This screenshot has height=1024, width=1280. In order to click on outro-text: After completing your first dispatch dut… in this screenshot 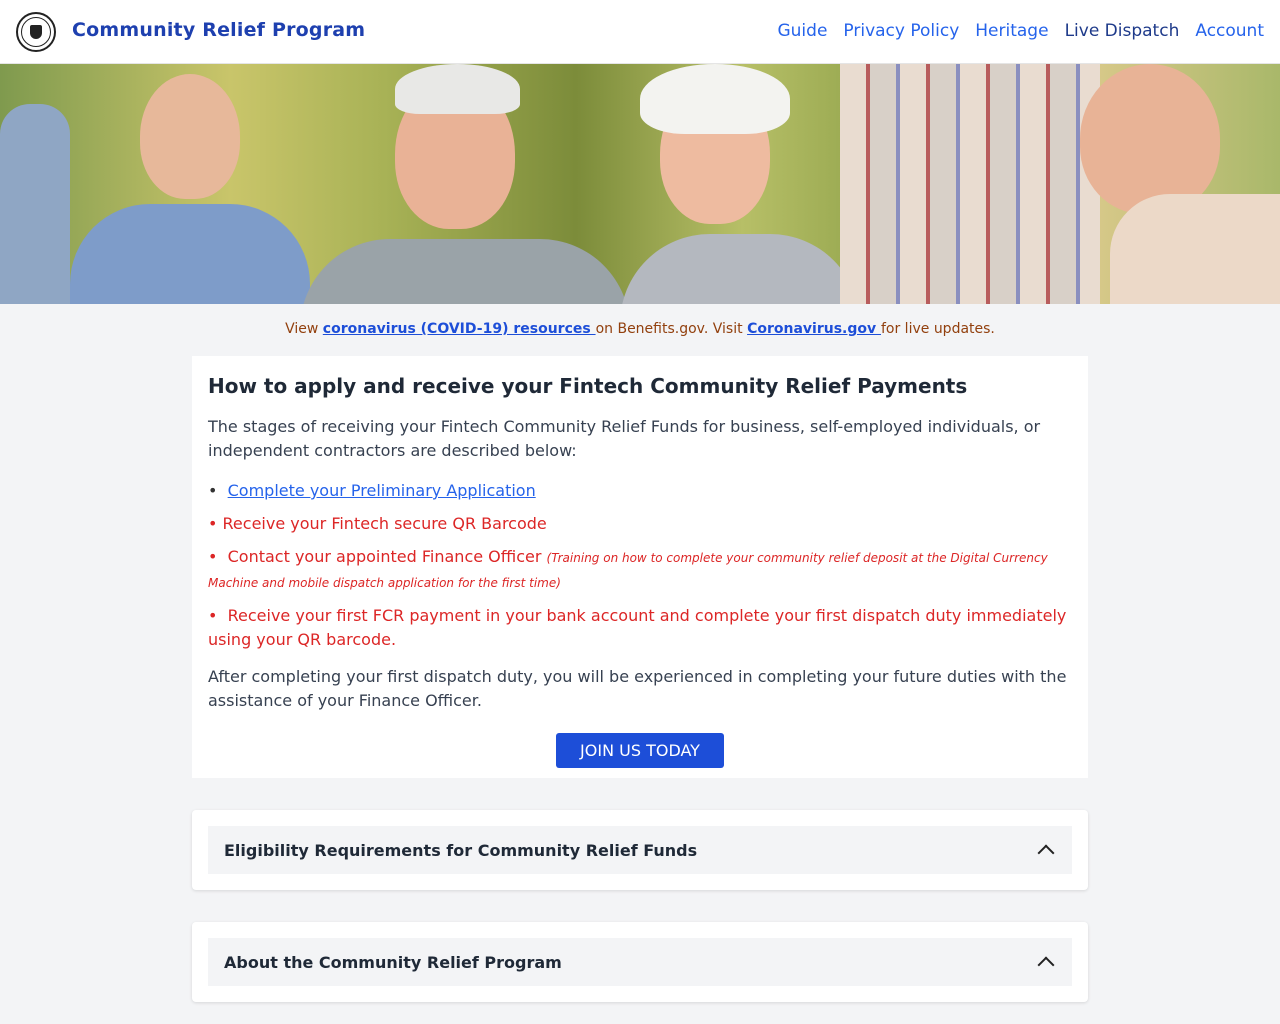, I will do `click(637, 688)`.